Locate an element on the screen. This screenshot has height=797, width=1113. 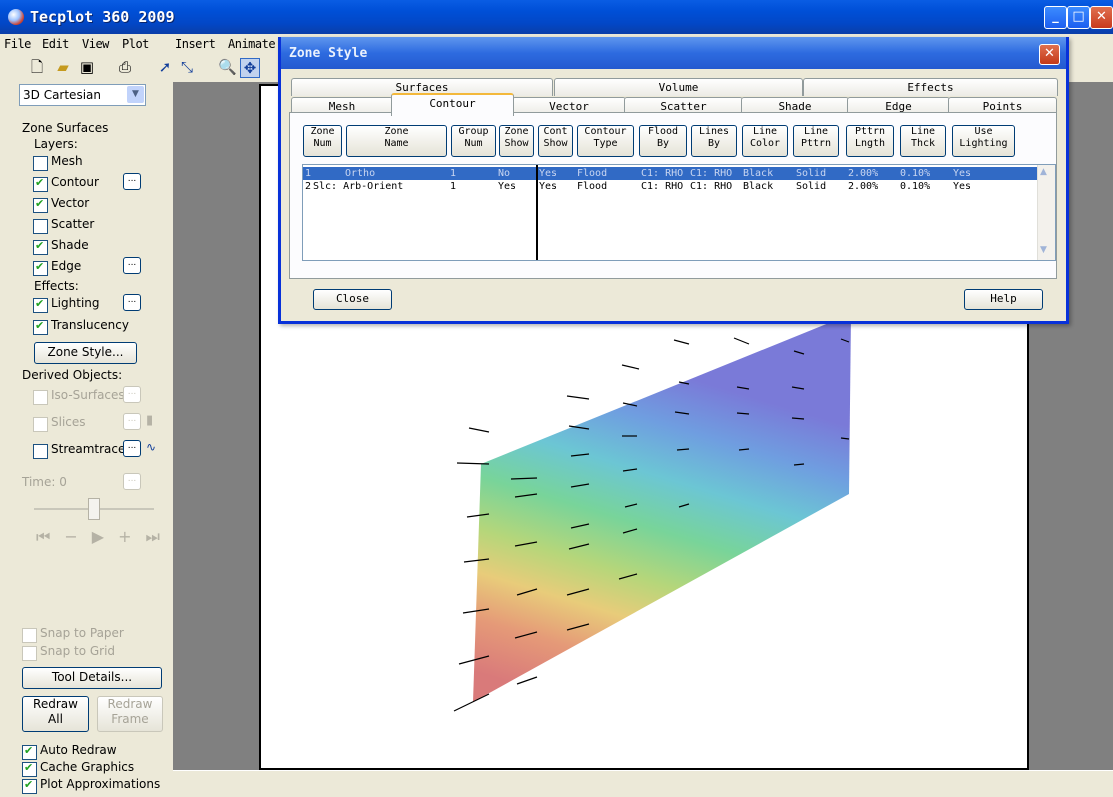
vector-label: Vector is located at coordinates (70, 203).